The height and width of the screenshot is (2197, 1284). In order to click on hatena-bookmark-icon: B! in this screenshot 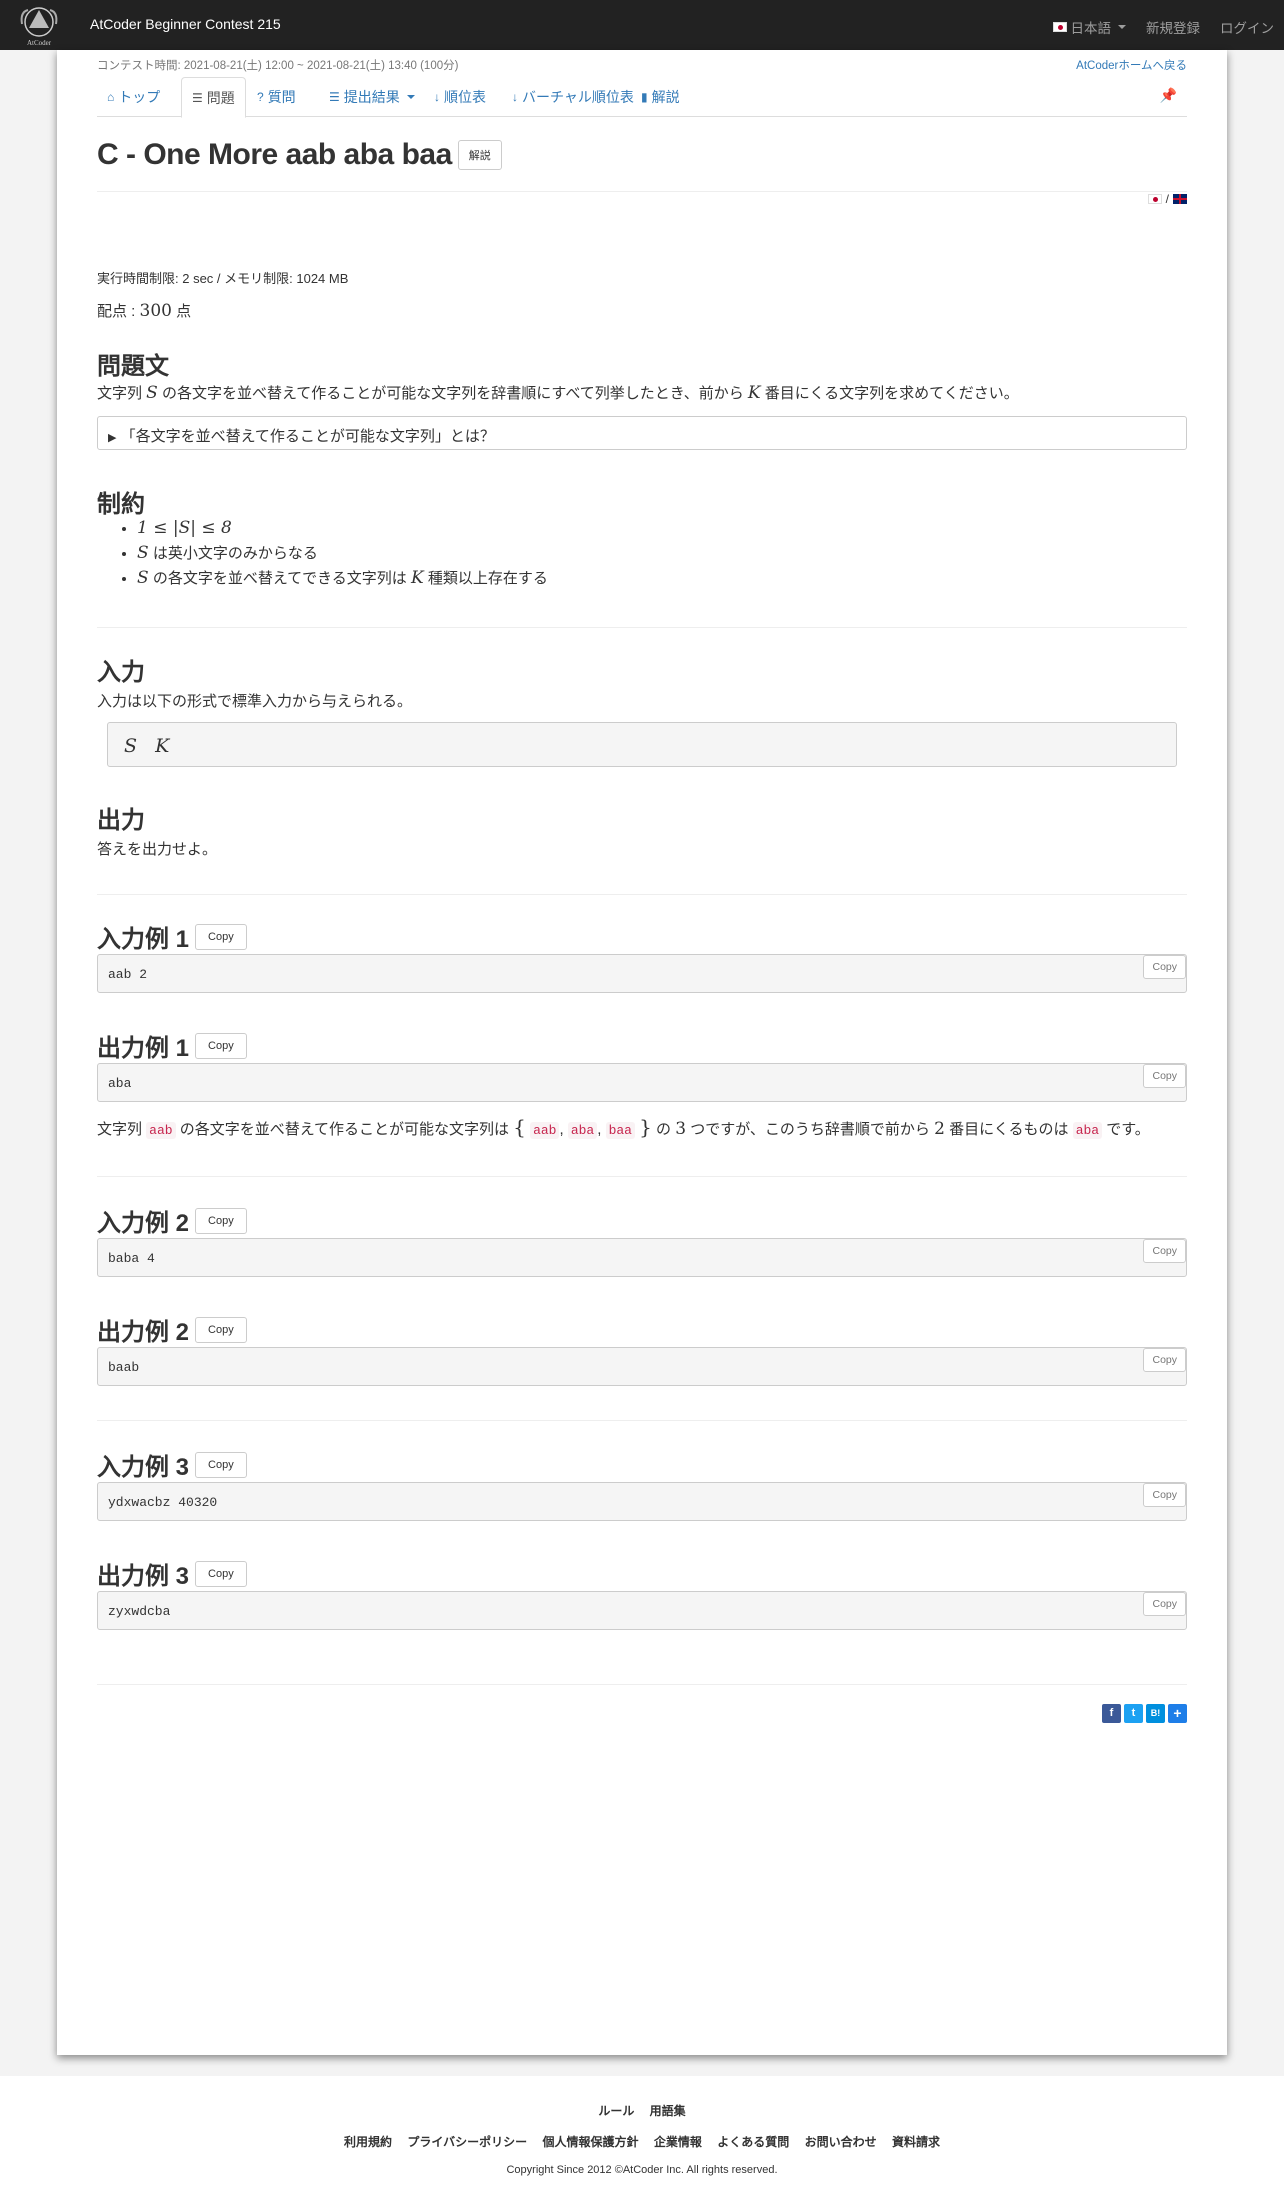, I will do `click(1155, 1713)`.